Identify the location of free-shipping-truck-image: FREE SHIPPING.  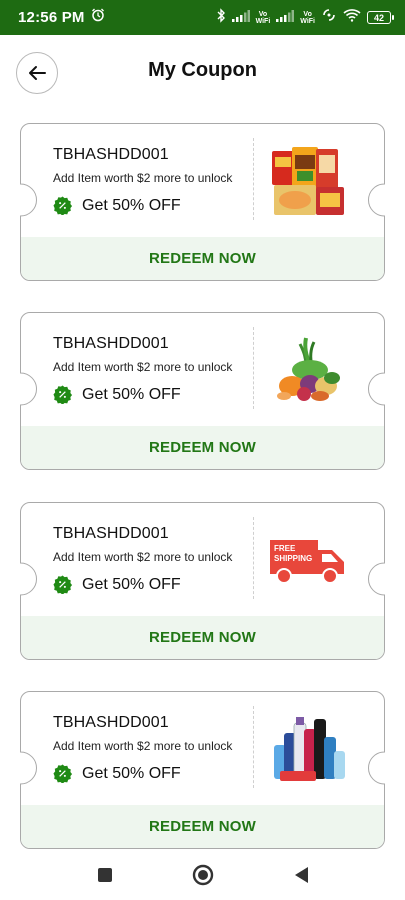
(307, 562).